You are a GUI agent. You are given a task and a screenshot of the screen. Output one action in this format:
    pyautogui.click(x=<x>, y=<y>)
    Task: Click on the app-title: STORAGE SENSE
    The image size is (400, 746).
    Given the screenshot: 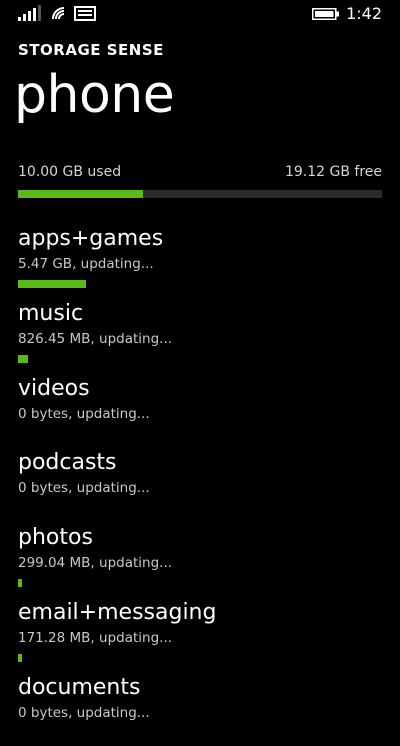 What is the action you would take?
    pyautogui.click(x=91, y=50)
    